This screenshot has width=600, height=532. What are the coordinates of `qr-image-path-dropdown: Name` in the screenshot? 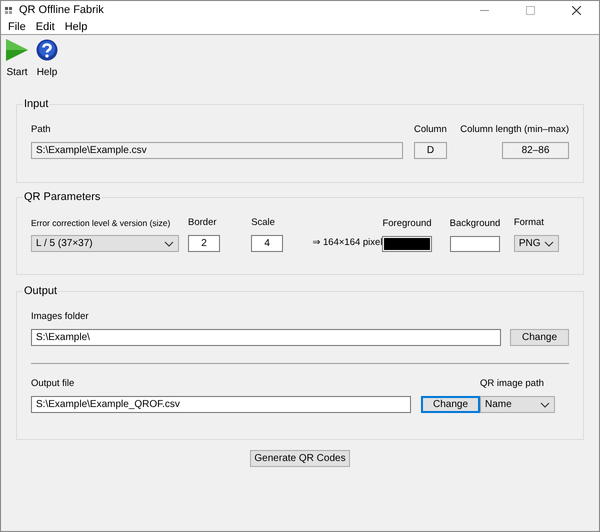 It's located at (517, 404).